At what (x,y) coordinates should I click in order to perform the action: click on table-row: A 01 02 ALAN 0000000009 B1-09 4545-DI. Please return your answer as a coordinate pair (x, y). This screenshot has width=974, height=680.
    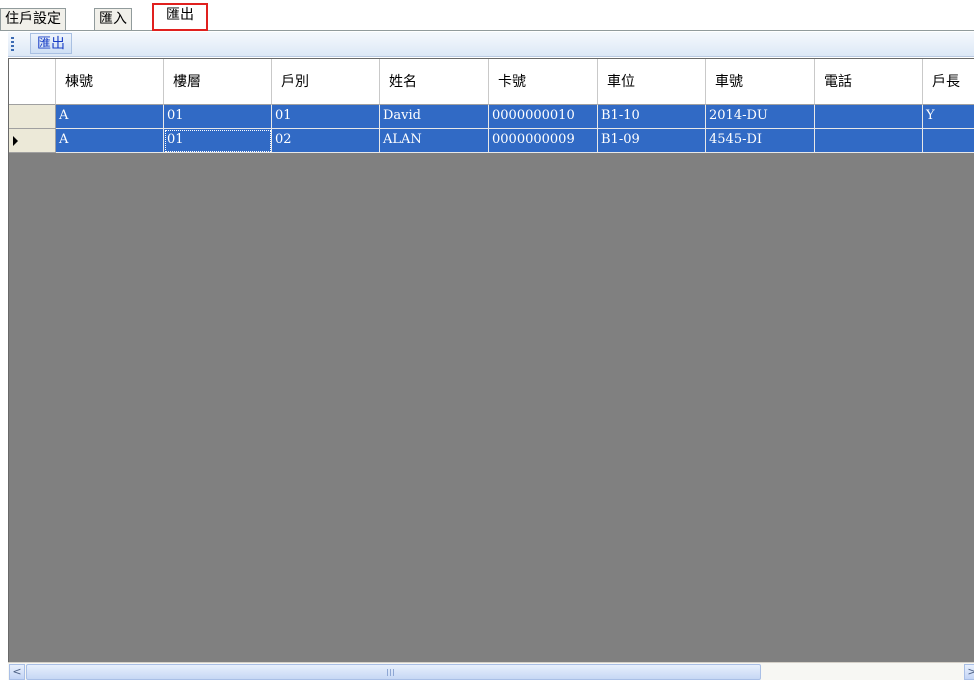
    Looking at the image, I should click on (491, 141).